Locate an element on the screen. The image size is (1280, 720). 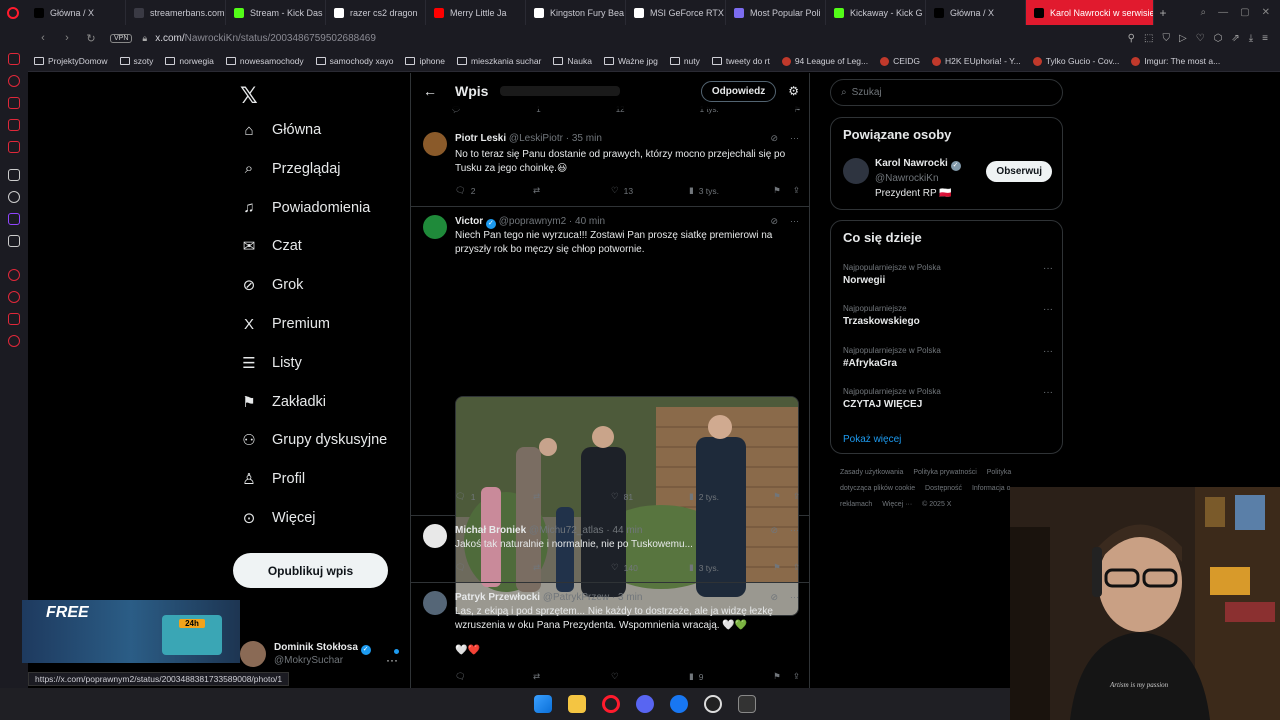
terminal-icon is located at coordinates (747, 704).